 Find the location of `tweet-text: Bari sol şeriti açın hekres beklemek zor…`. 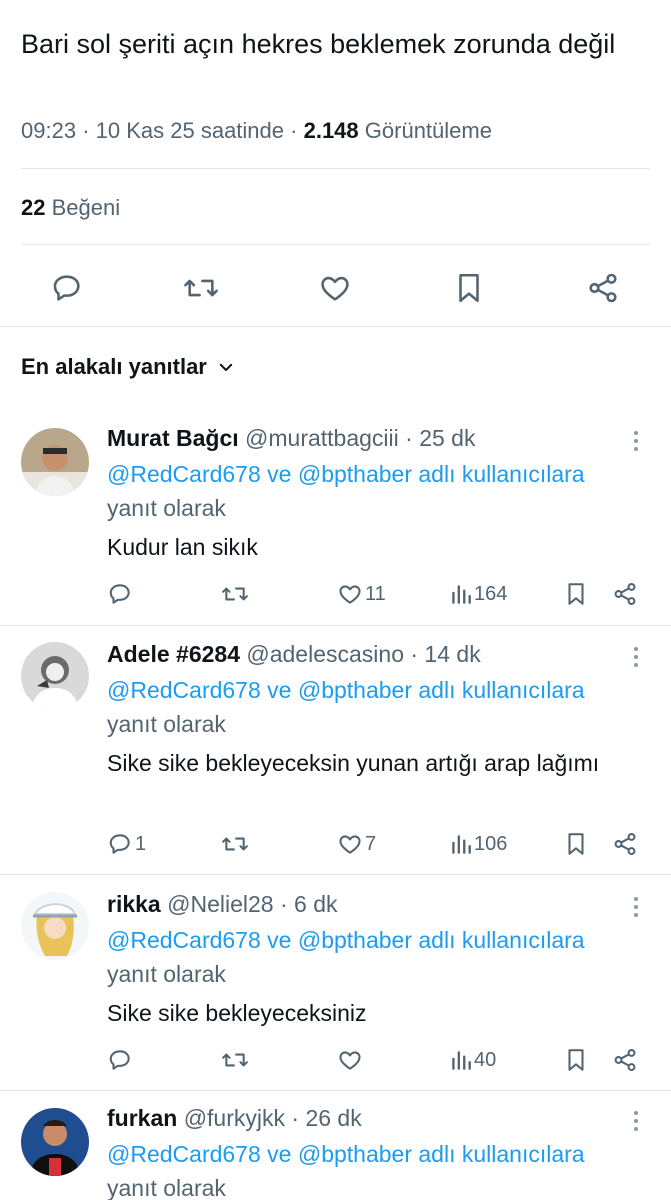

tweet-text: Bari sol şeriti açın hekres beklemek zor… is located at coordinates (318, 44).